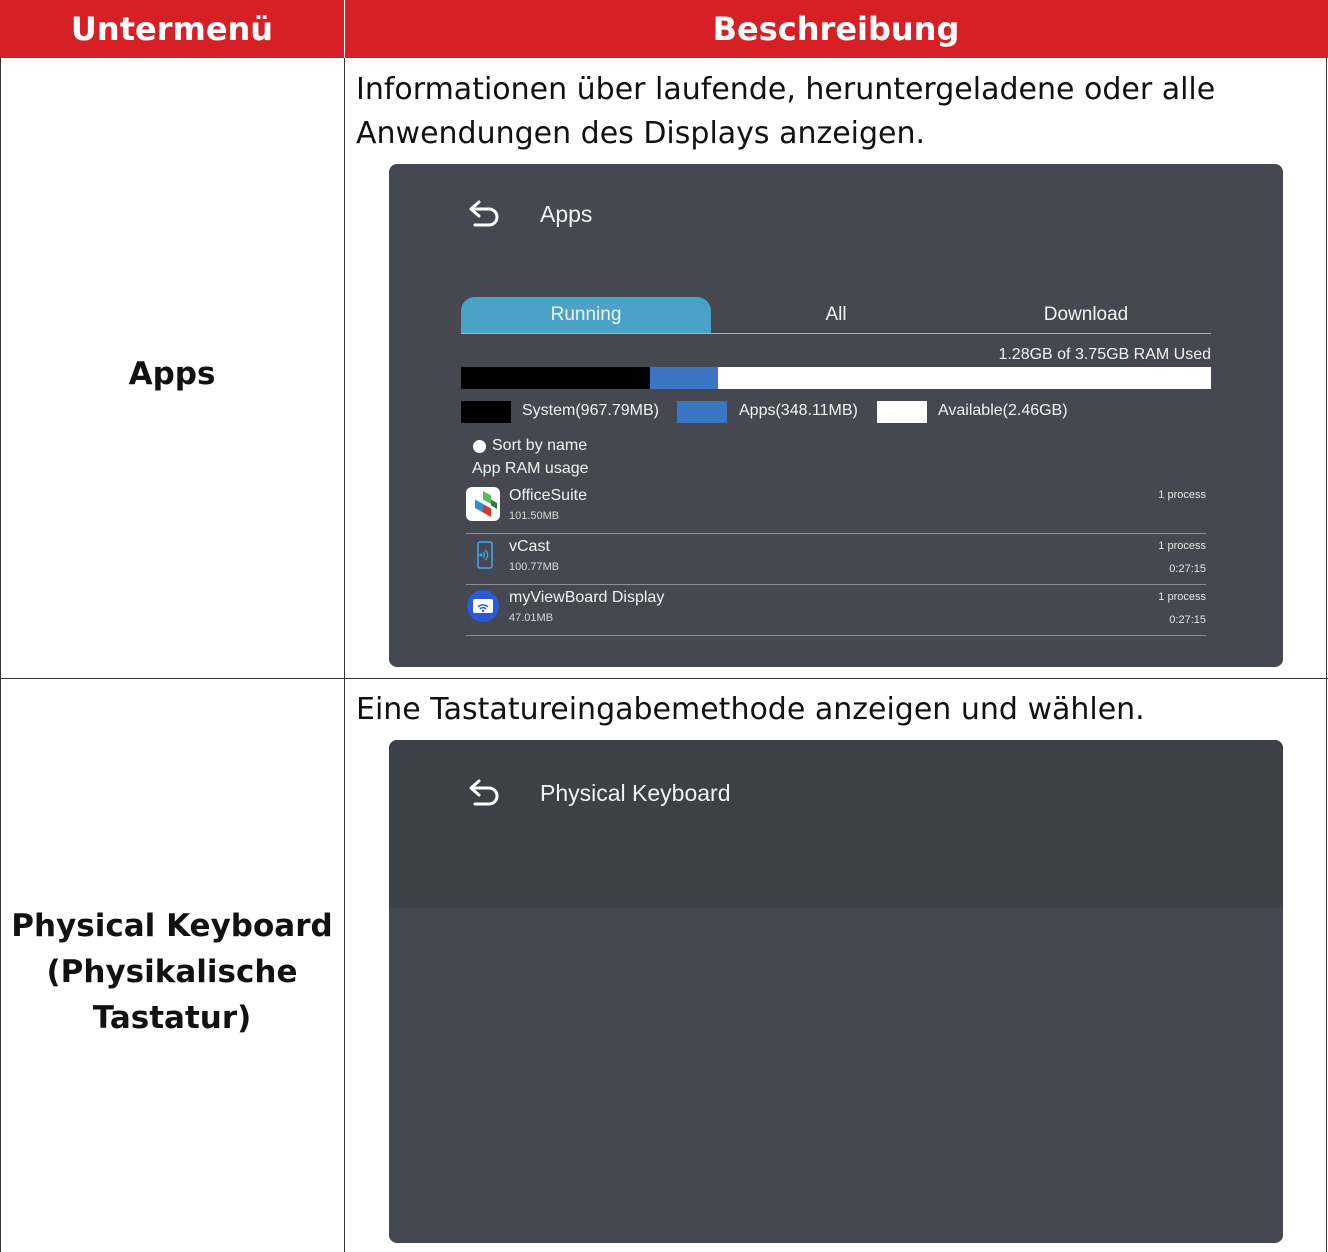 This screenshot has width=1328, height=1252. What do you see at coordinates (172, 926) in the screenshot?
I see `row-label-line: Physical Keyboard` at bounding box center [172, 926].